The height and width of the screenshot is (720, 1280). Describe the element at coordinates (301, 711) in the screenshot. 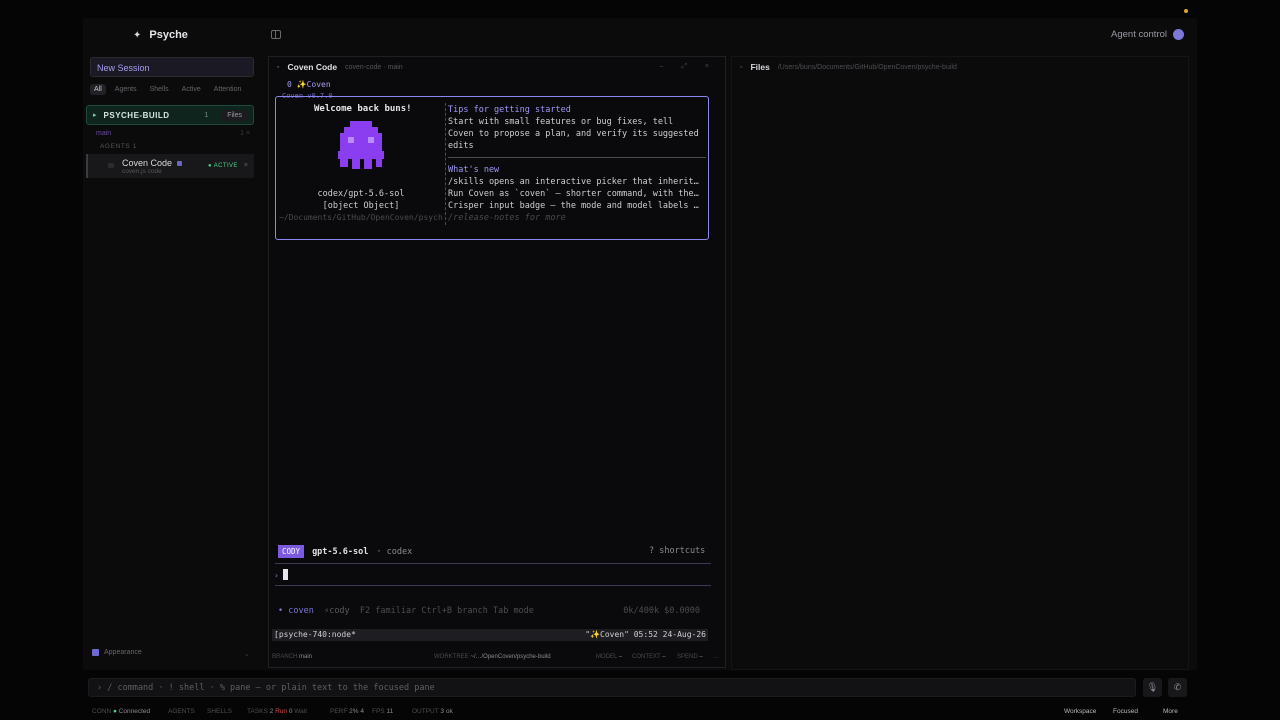

I see `wait-label: Wait` at that location.